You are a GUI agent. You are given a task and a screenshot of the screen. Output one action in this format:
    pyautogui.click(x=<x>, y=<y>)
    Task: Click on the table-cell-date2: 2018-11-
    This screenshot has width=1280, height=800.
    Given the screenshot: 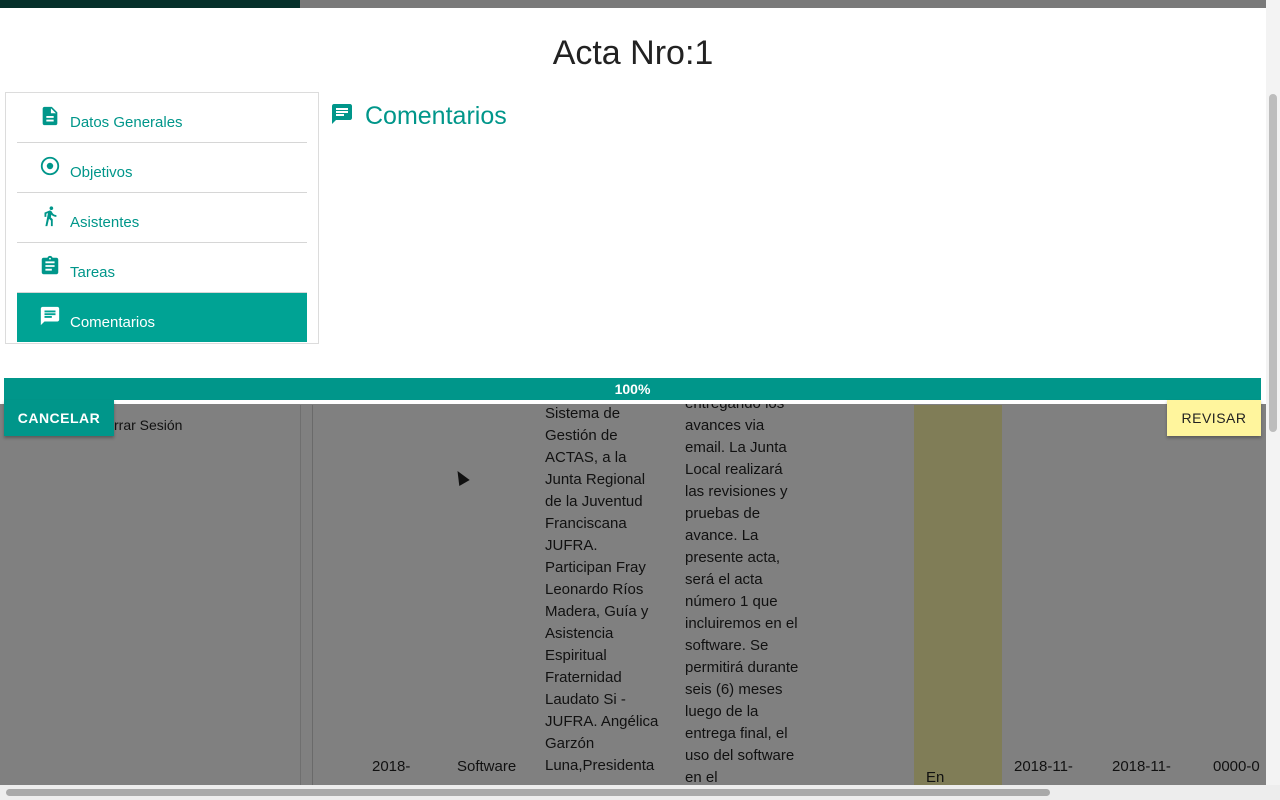 What is the action you would take?
    pyautogui.click(x=1043, y=766)
    